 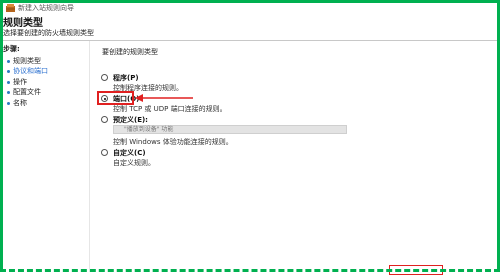 What do you see at coordinates (416, 270) in the screenshot?
I see `next-button` at bounding box center [416, 270].